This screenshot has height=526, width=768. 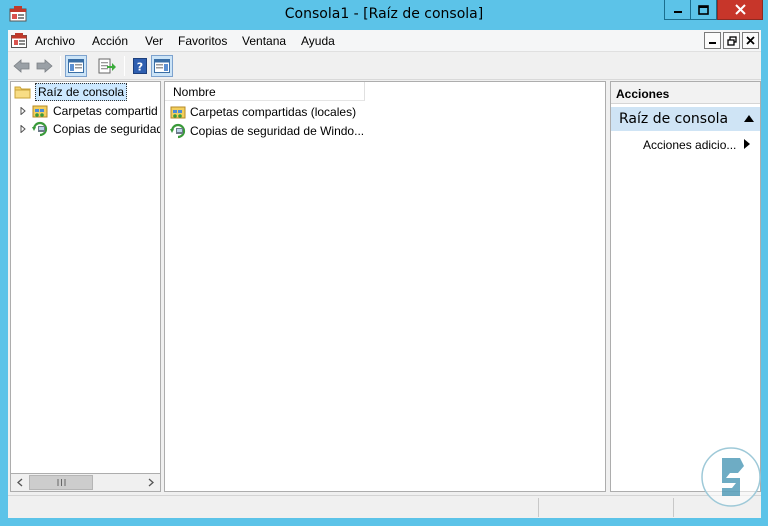 I want to click on list-item-label: Carpetas compartidas (locales), so click(x=273, y=112).